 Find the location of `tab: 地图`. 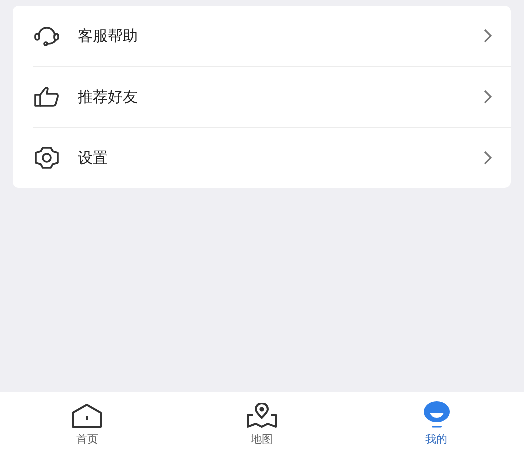

tab: 地图 is located at coordinates (262, 422).